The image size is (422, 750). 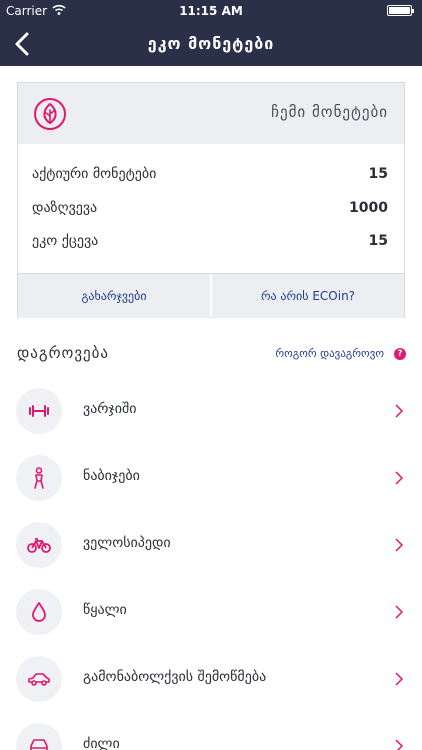 What do you see at coordinates (210, 244) in the screenshot?
I see `stat-eco-behavior: ეკო ქცევა 15` at bounding box center [210, 244].